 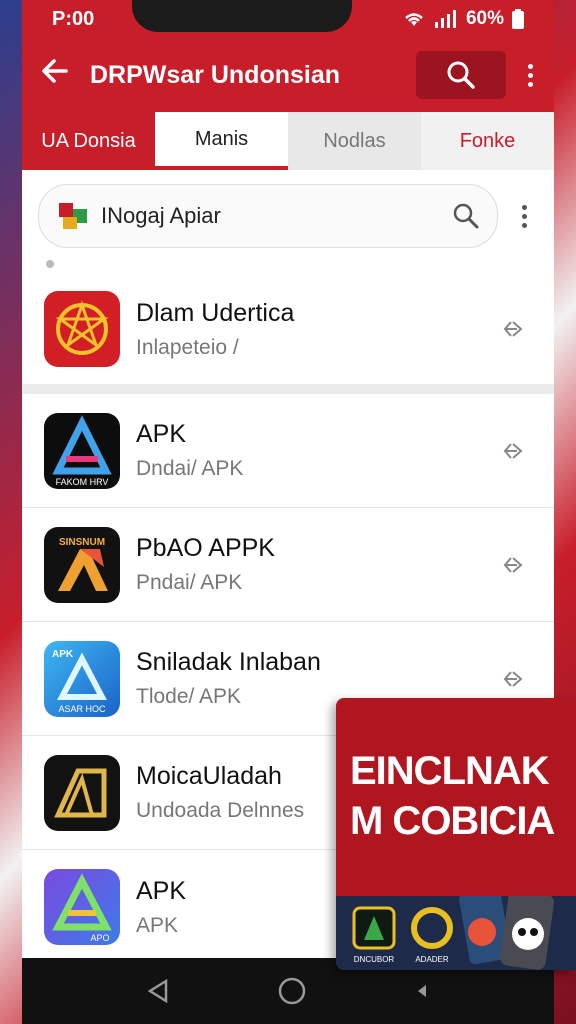 I want to click on letter-a-icon: FAKOM HRV, so click(x=82, y=450).